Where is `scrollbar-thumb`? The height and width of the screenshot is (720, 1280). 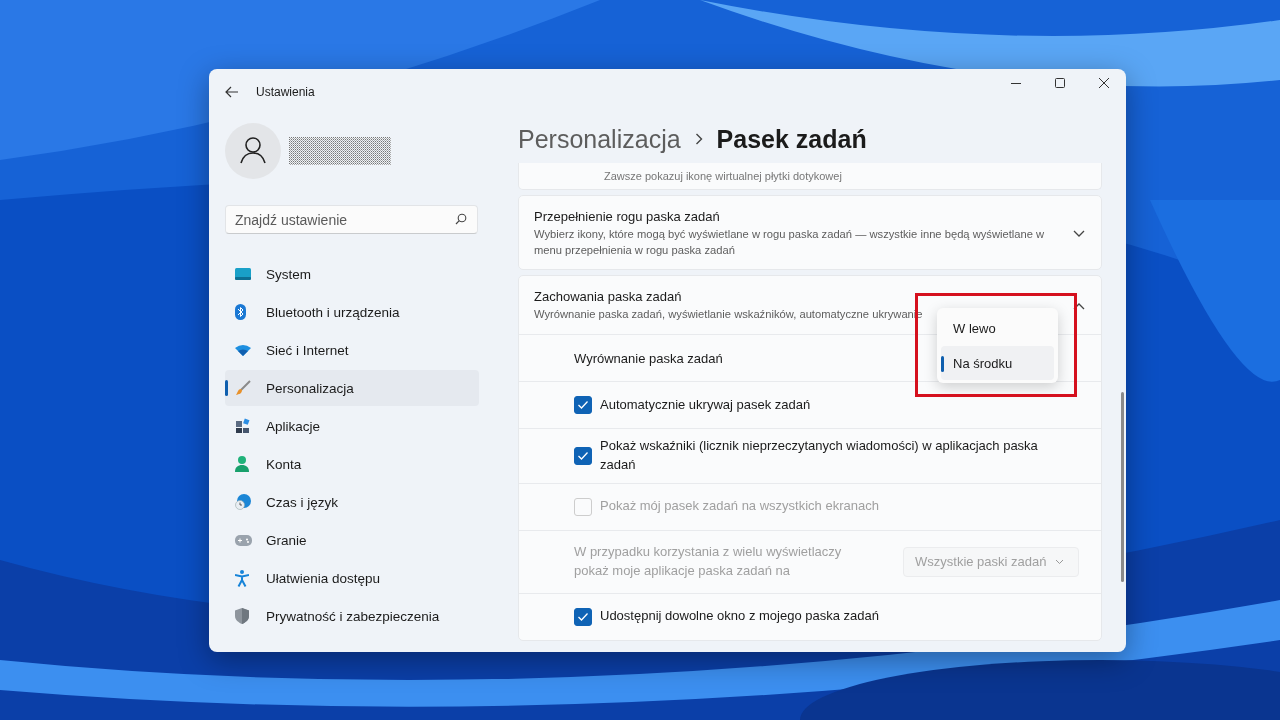
scrollbar-thumb is located at coordinates (1122, 487).